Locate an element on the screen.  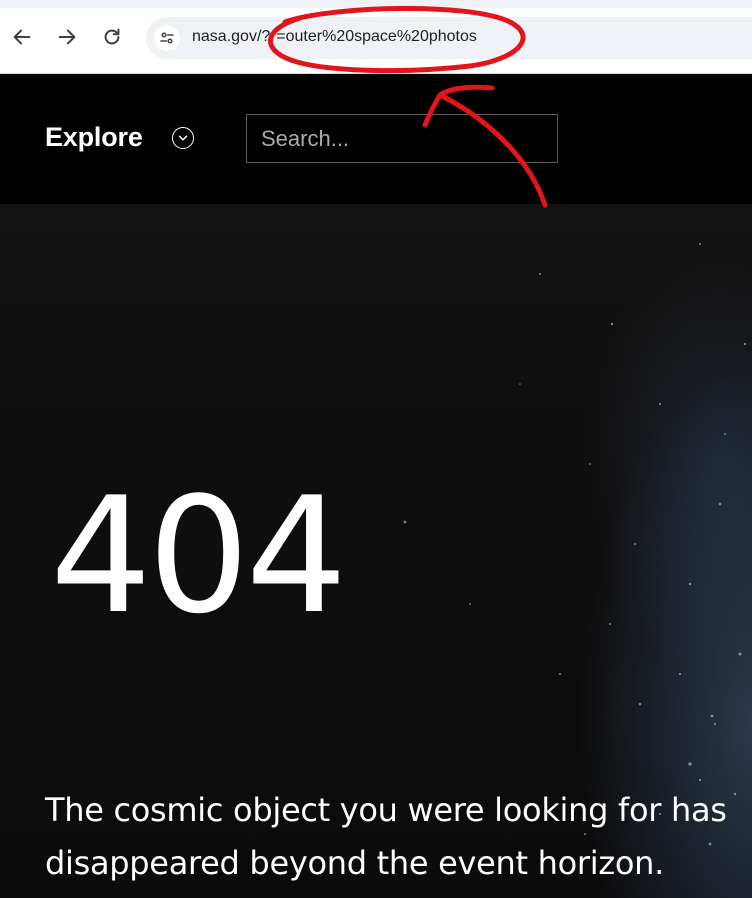
url-text: nasa.gov/? =outer%20space%20photos is located at coordinates (334, 37).